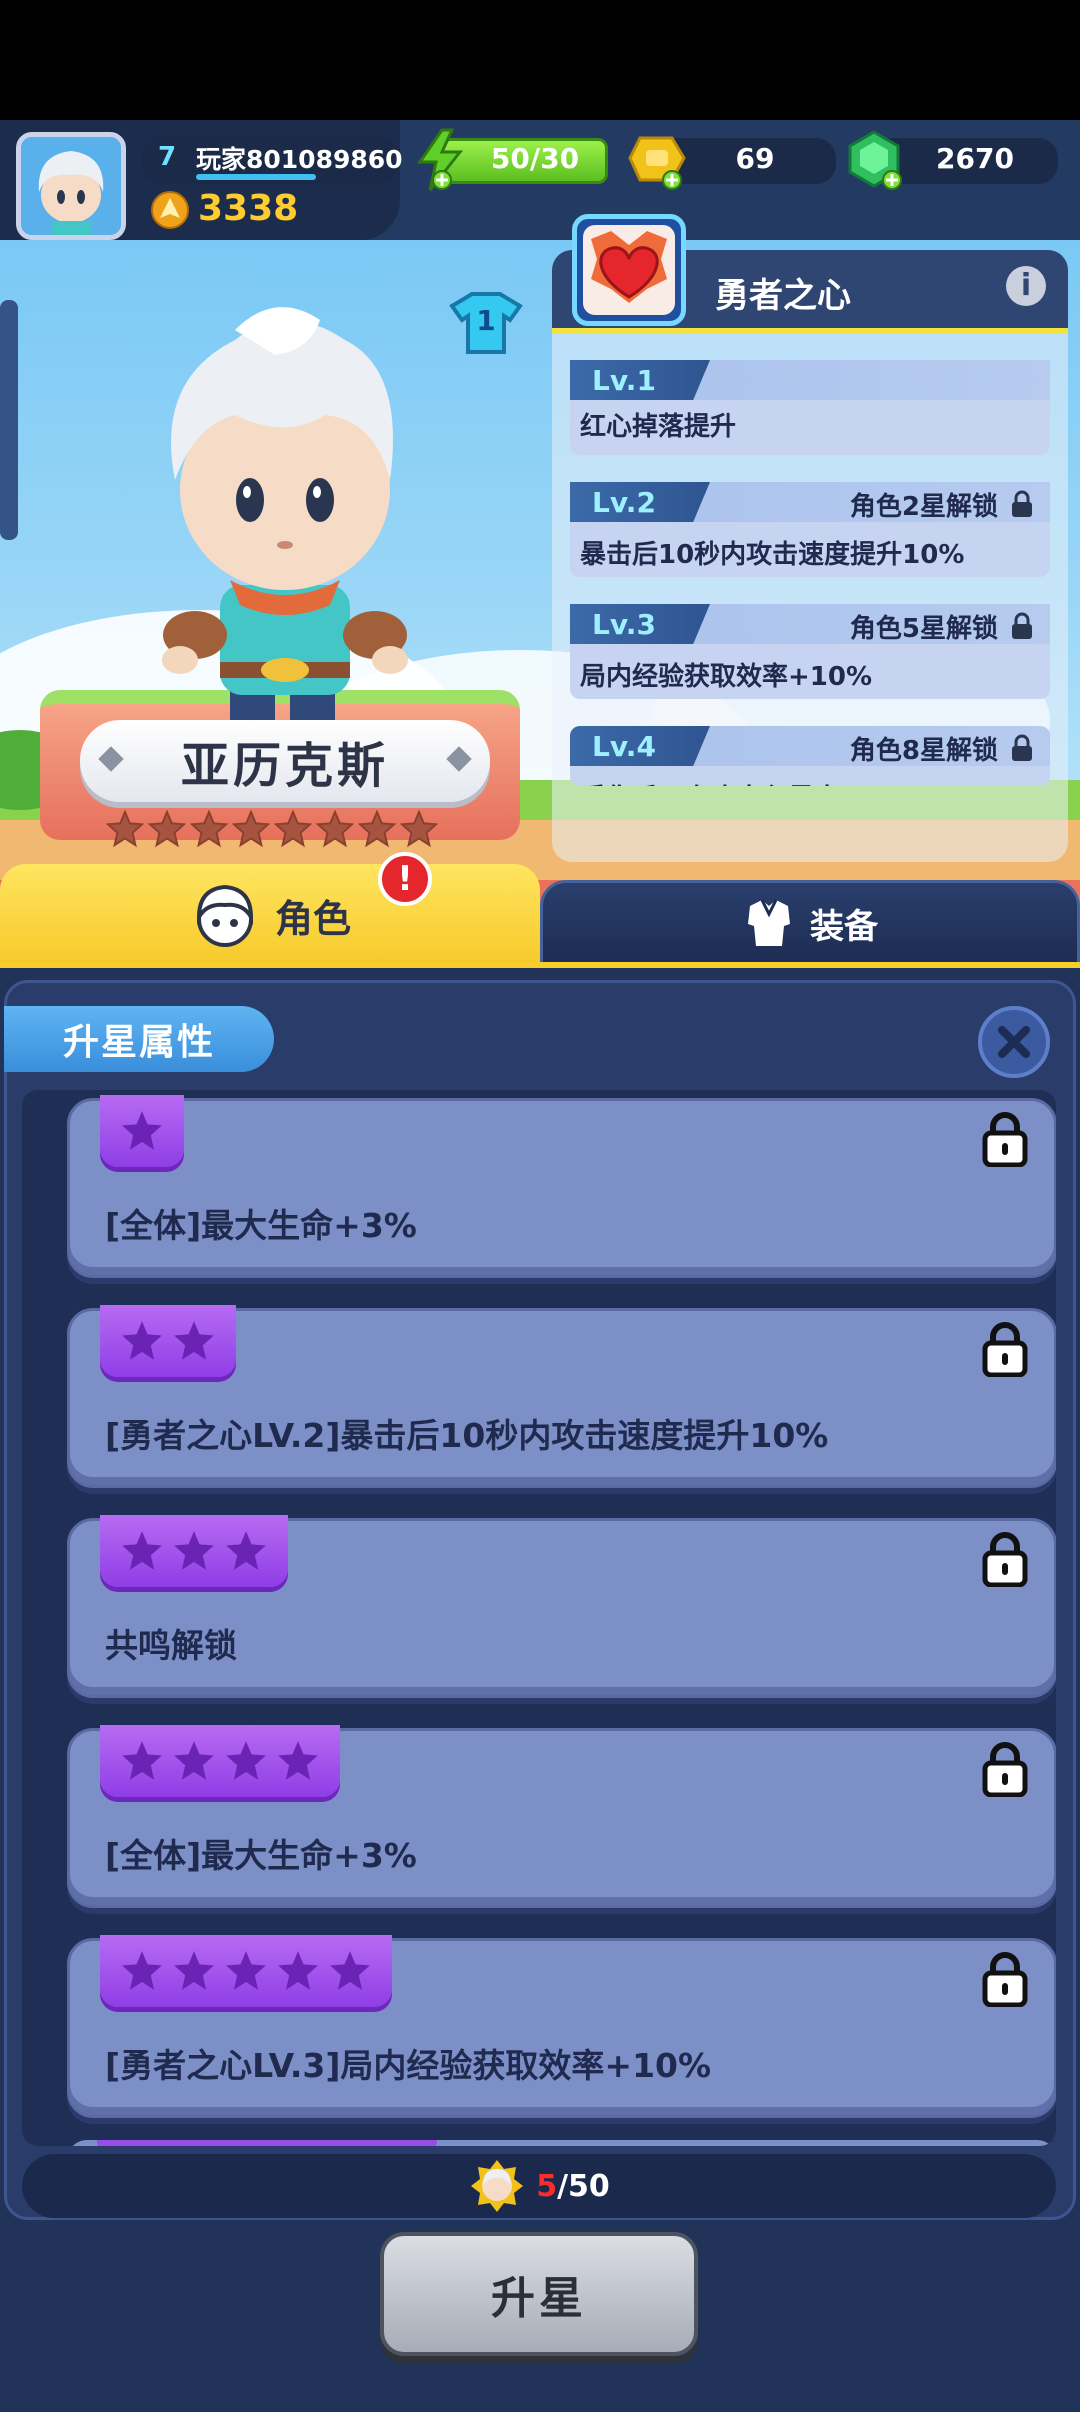 This screenshot has width=1080, height=2412. Describe the element at coordinates (312, 918) in the screenshot. I see `tab-character-label: 角色` at that location.